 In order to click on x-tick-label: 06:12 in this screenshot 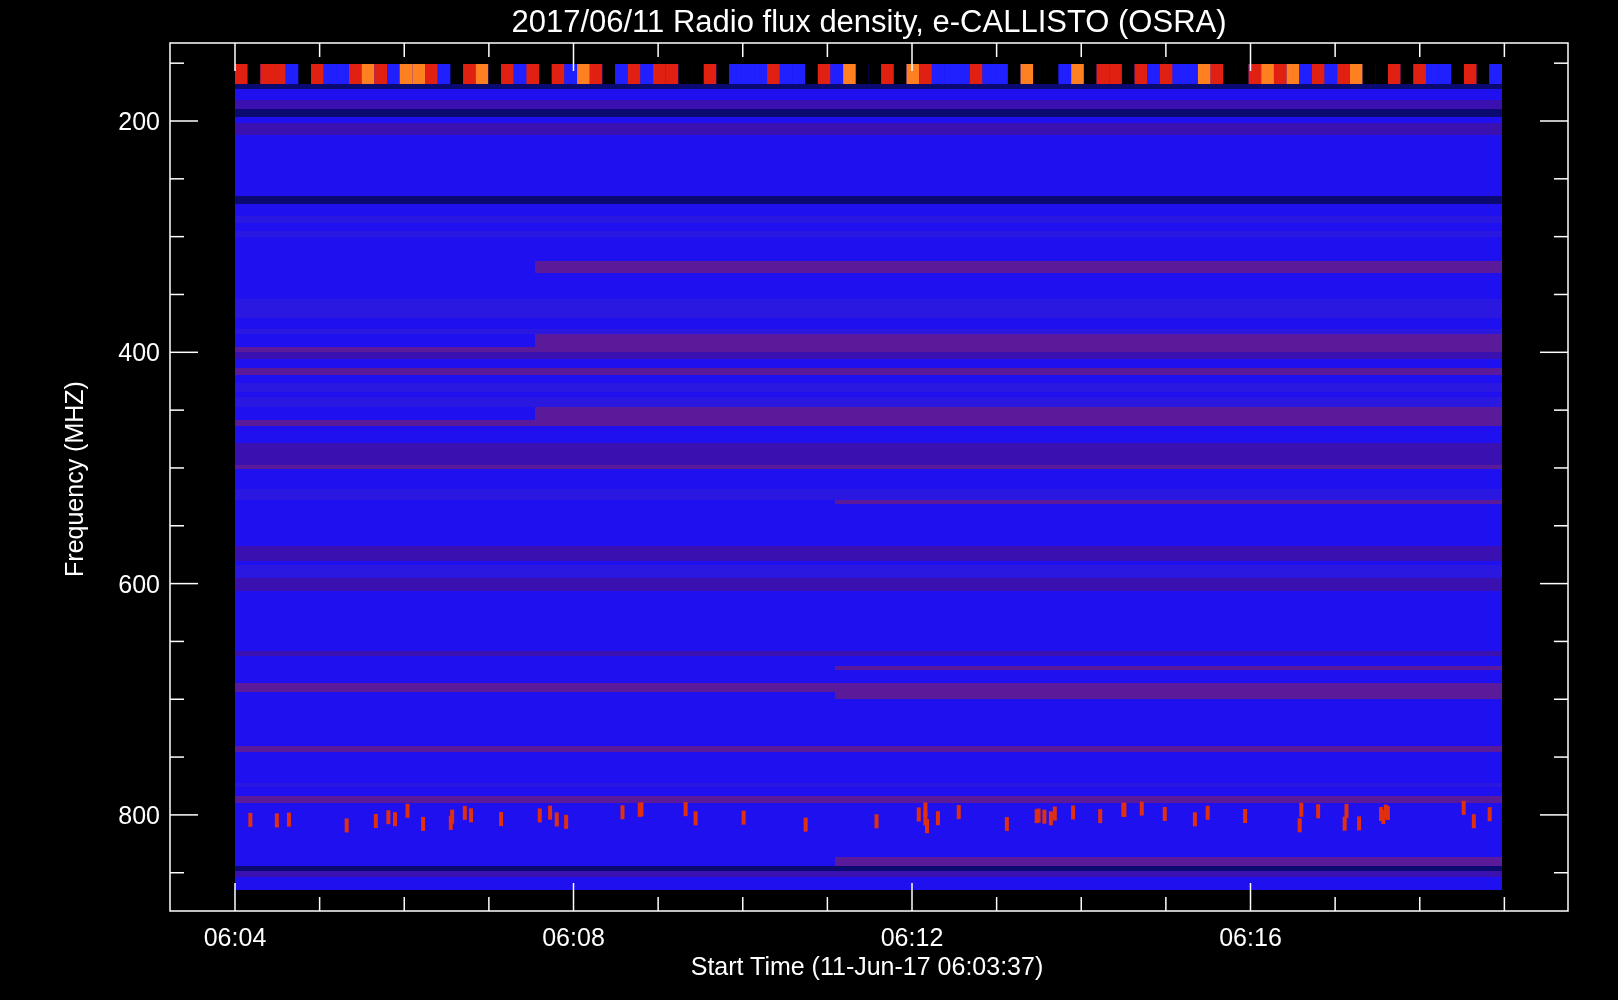, I will do `click(912, 937)`.